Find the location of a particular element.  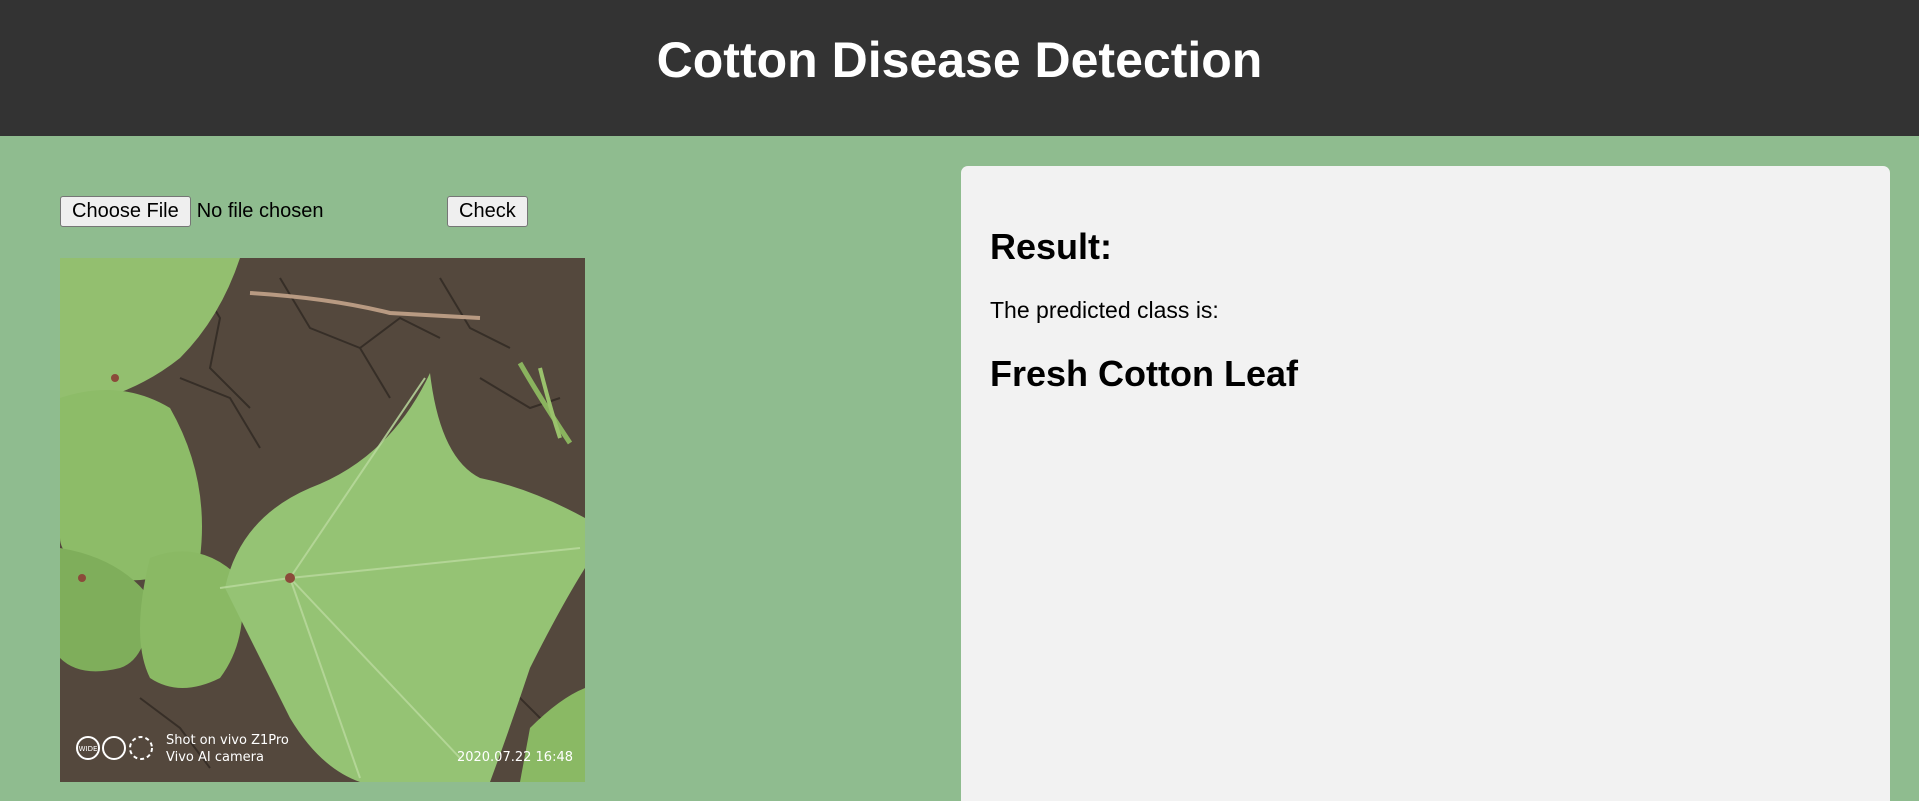

choose-file-button: Choose File is located at coordinates (125, 211).